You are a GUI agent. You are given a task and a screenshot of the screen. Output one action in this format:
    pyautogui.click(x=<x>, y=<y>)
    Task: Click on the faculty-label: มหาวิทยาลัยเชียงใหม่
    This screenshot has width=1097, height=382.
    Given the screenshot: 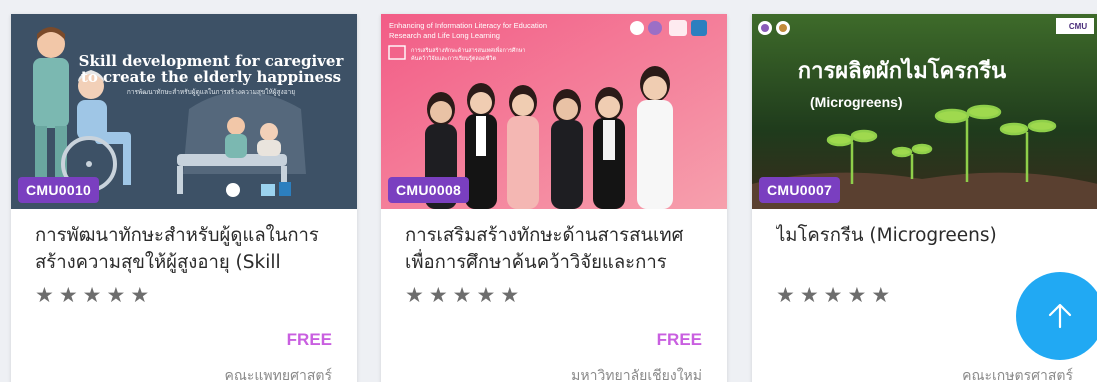 What is the action you would take?
    pyautogui.click(x=636, y=375)
    